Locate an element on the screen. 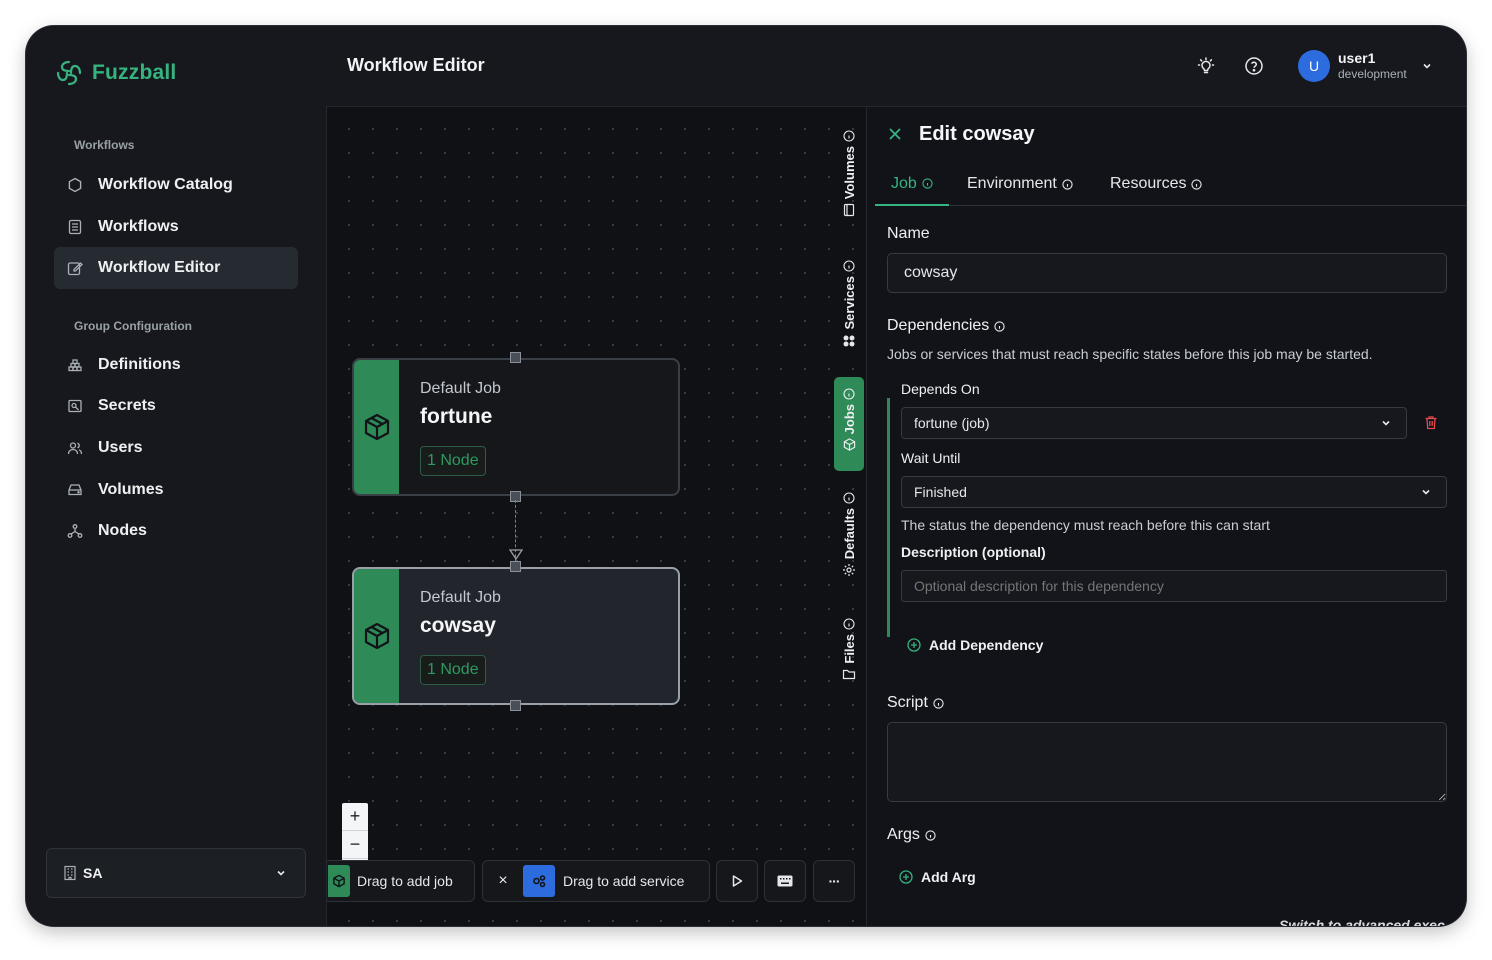  secret-icon is located at coordinates (75, 406).